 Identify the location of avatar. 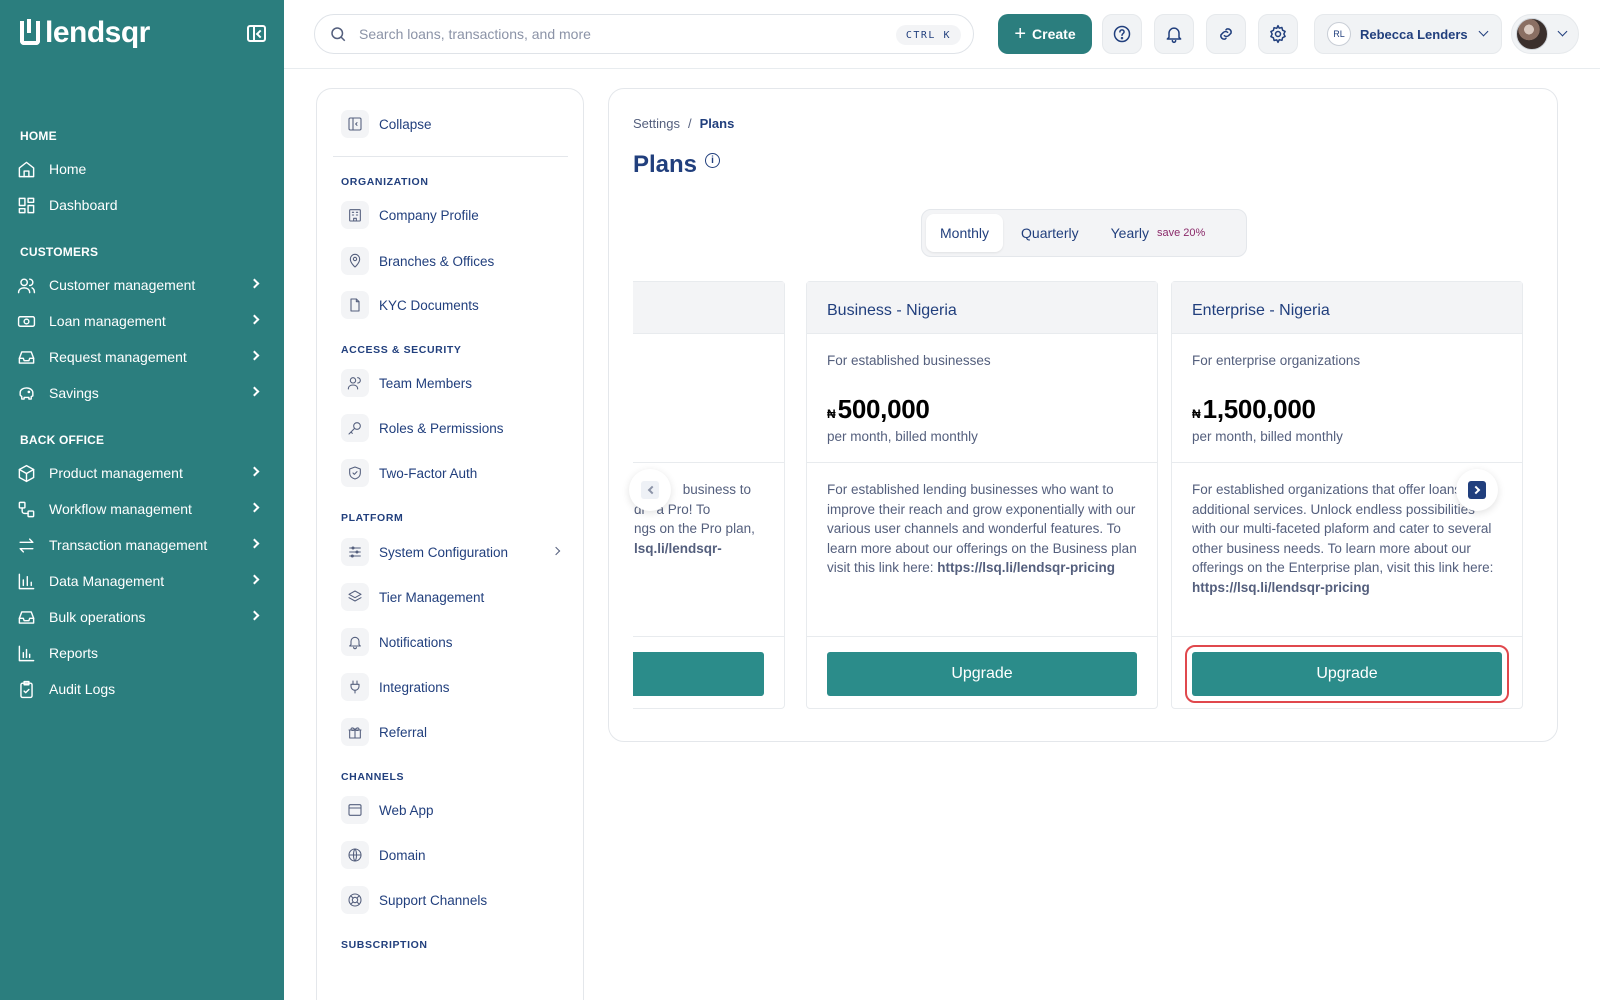
(1532, 34).